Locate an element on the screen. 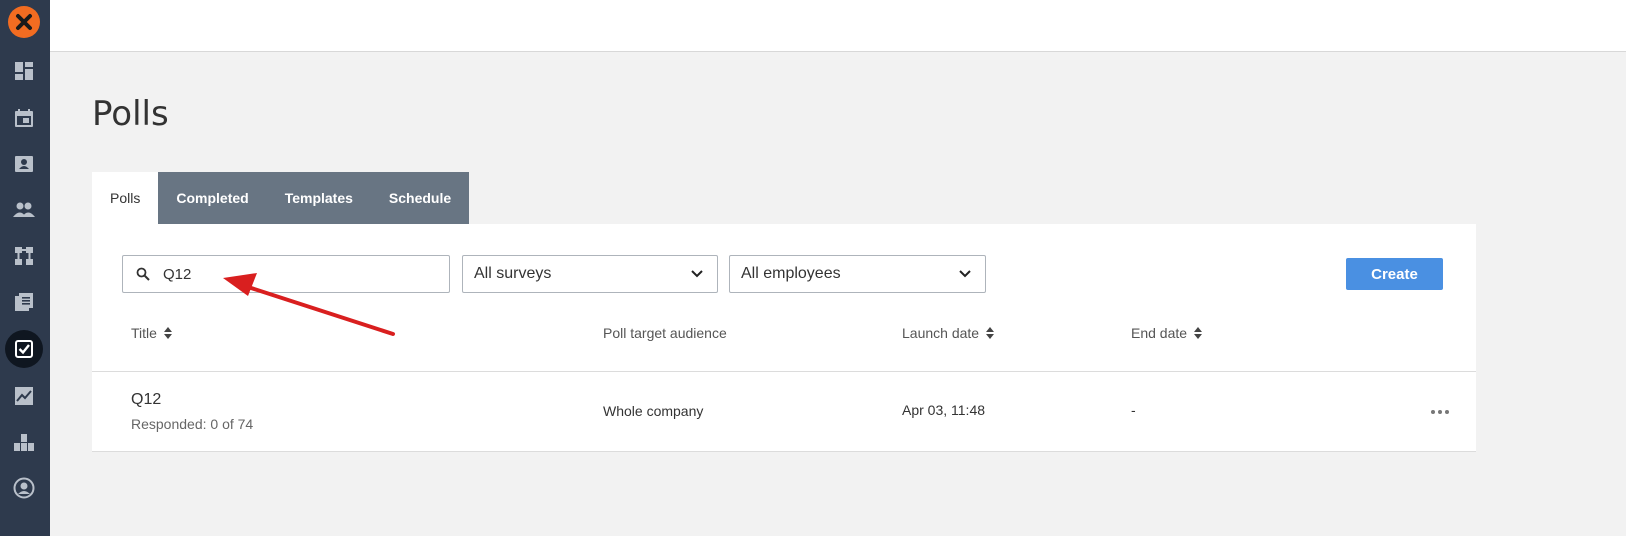 This screenshot has width=1626, height=536. polls-icon is located at coordinates (24, 349).